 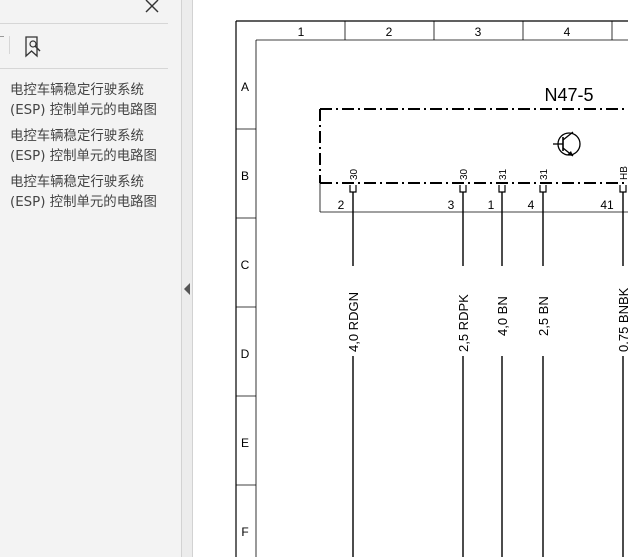 What do you see at coordinates (502, 316) in the screenshot?
I see `wire-label: 4,0 BN` at bounding box center [502, 316].